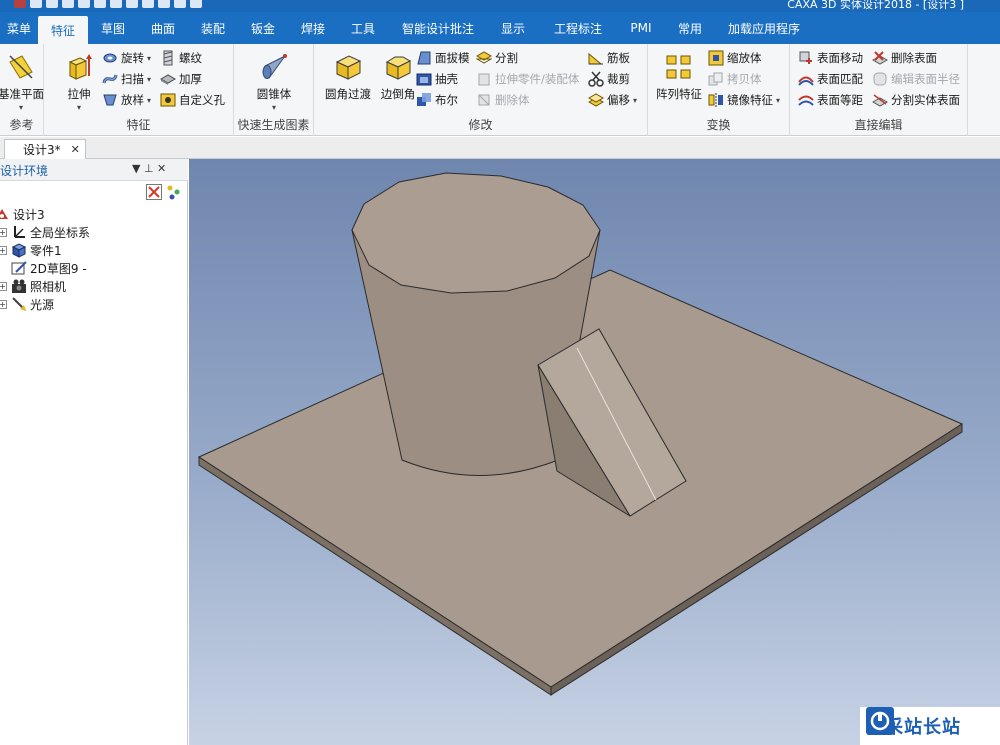  I want to click on tab-add-ins: 加载应用程序, so click(764, 28).